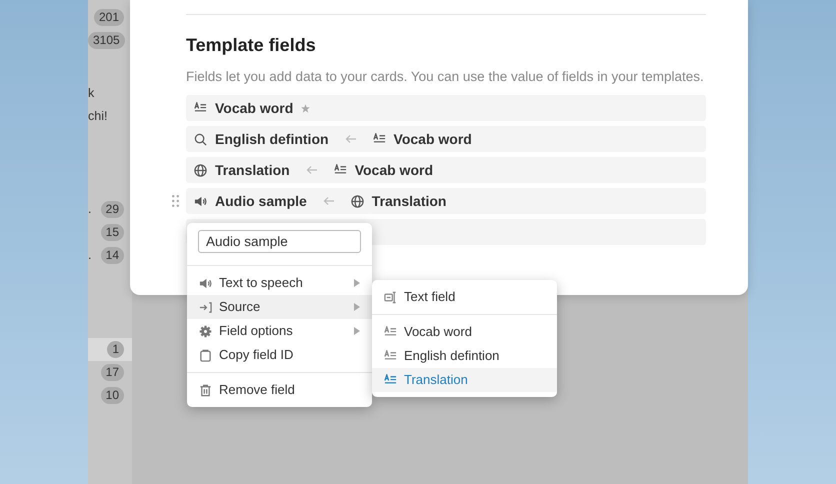  I want to click on sidebar-item: 15, so click(110, 232).